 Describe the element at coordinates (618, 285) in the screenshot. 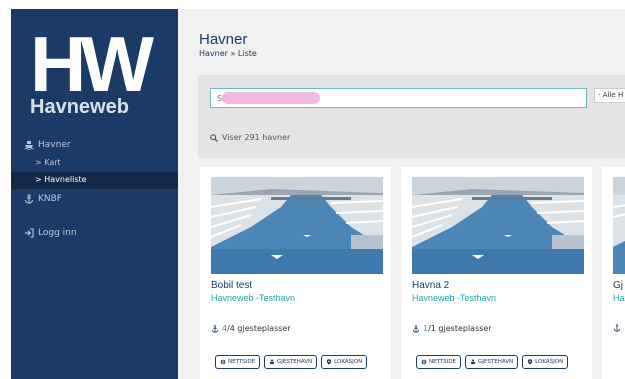

I see `harbor-title: Gj` at that location.